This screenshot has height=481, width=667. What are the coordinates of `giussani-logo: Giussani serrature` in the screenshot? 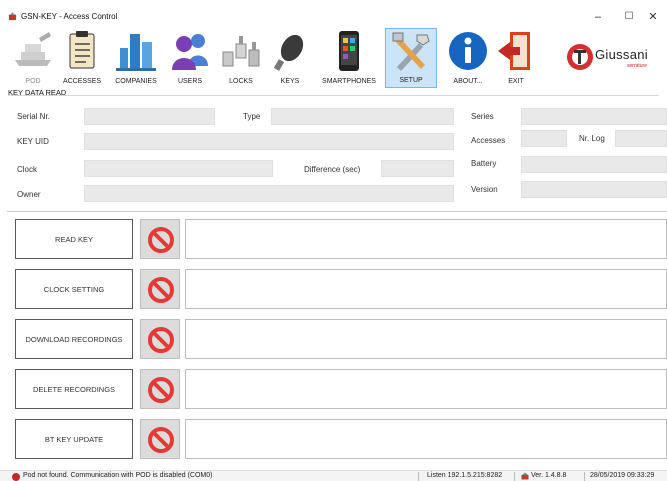 It's located at (607, 57).